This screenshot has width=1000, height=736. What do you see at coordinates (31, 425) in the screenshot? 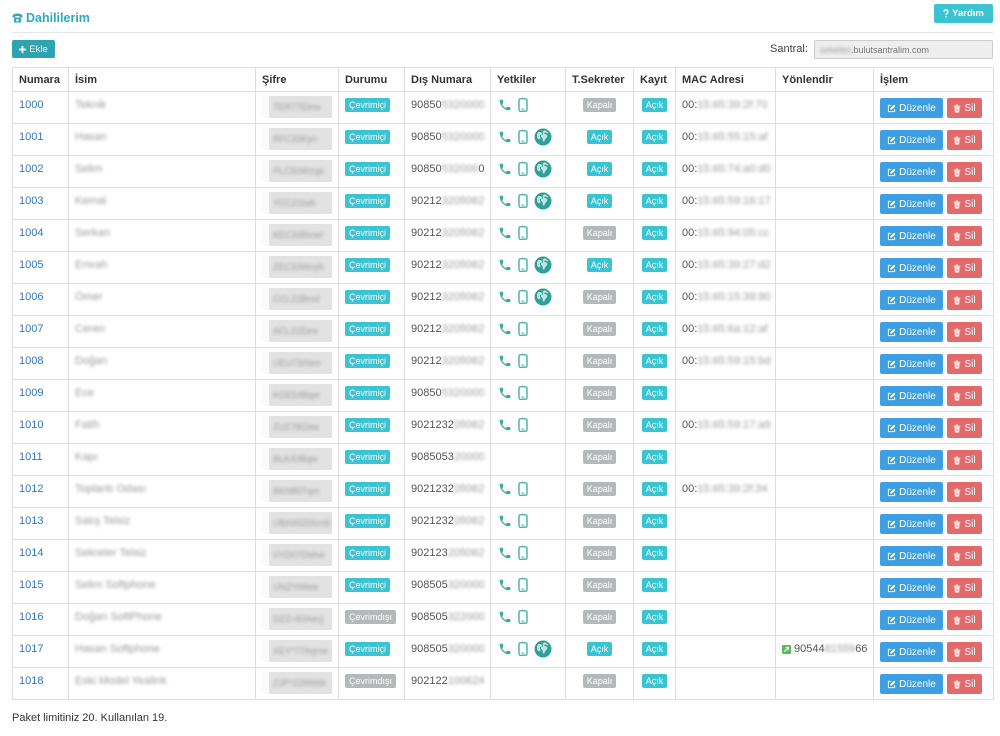
I see `extension-number-link: 1010` at bounding box center [31, 425].